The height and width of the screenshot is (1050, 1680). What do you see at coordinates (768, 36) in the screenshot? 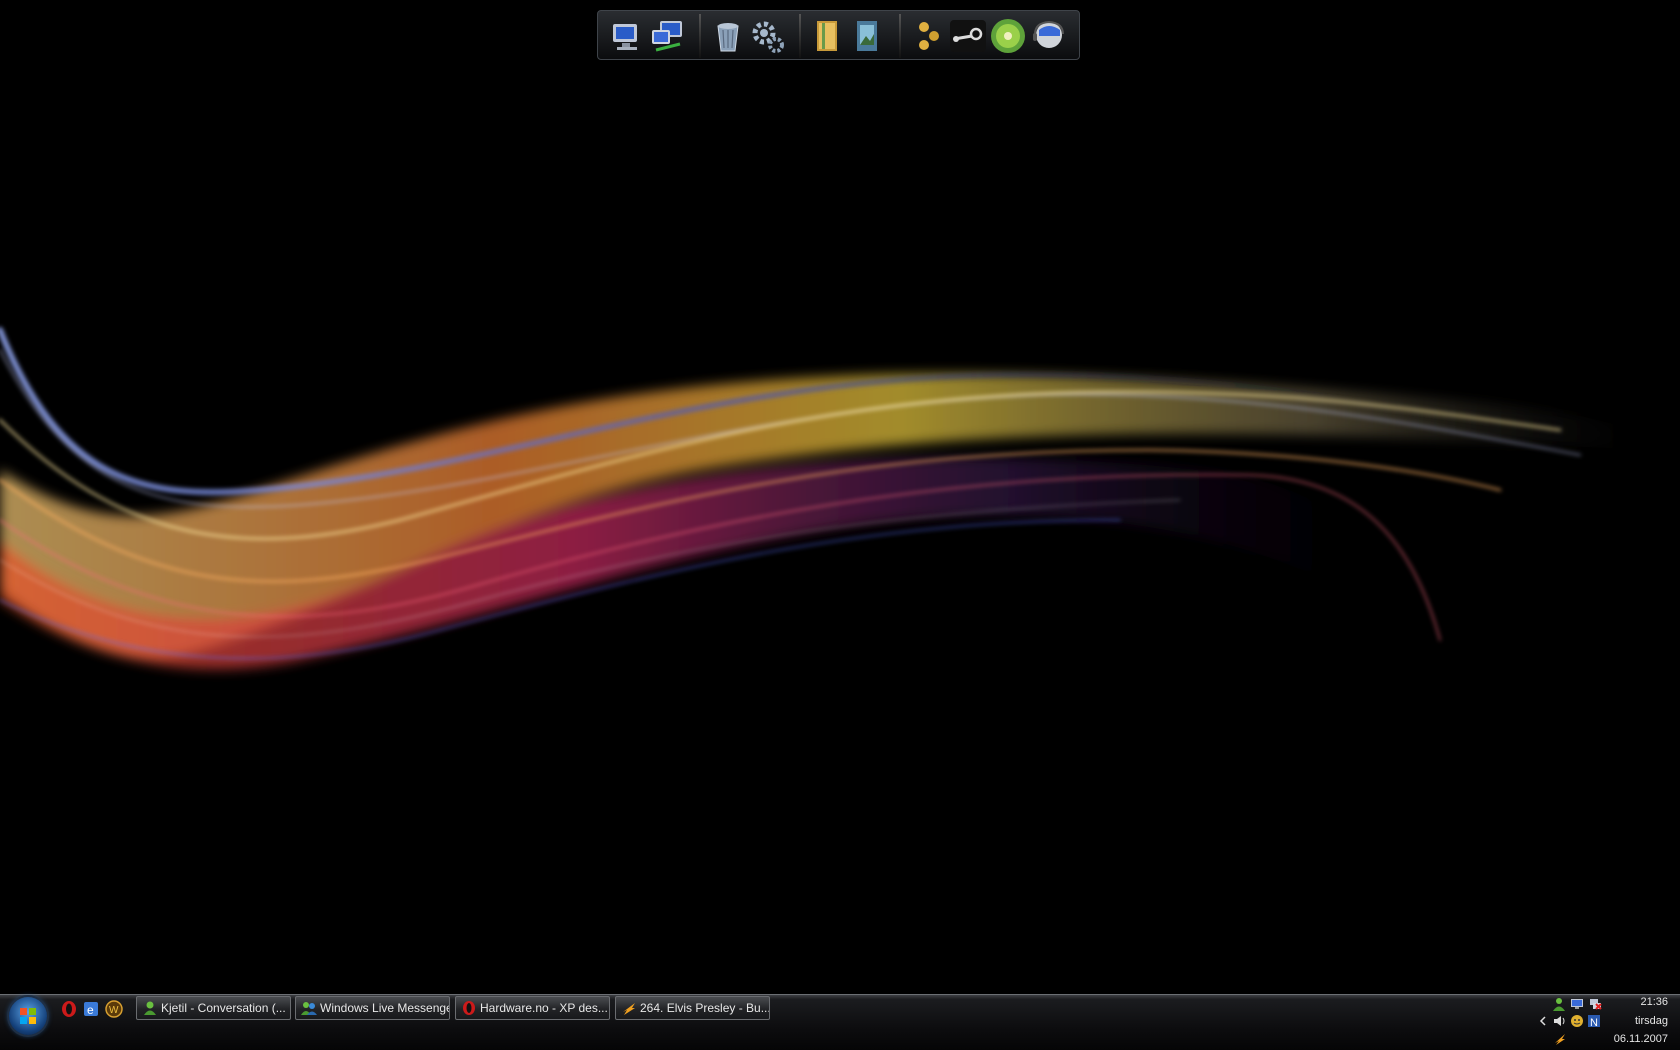
I see `settings-gears-icon` at bounding box center [768, 36].